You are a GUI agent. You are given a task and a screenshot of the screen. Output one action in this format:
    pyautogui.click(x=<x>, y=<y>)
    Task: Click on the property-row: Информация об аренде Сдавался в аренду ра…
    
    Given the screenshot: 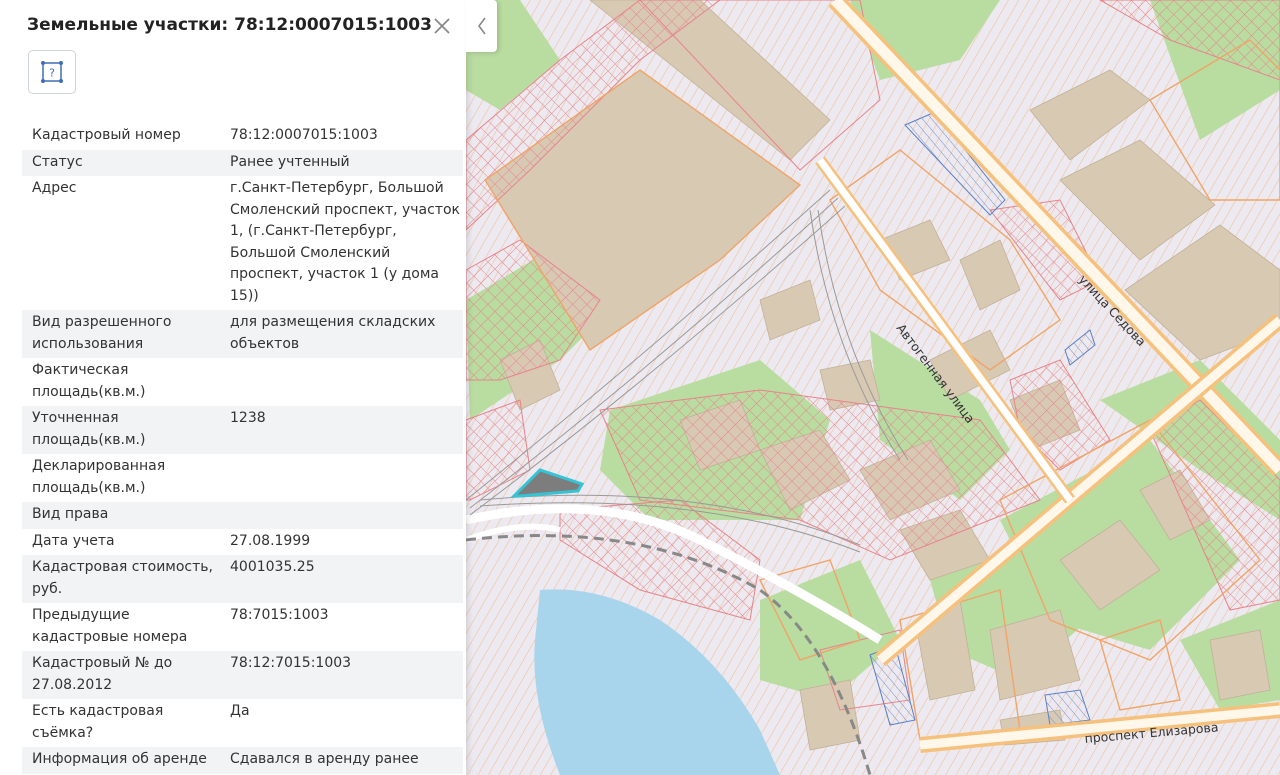 What is the action you would take?
    pyautogui.click(x=242, y=760)
    